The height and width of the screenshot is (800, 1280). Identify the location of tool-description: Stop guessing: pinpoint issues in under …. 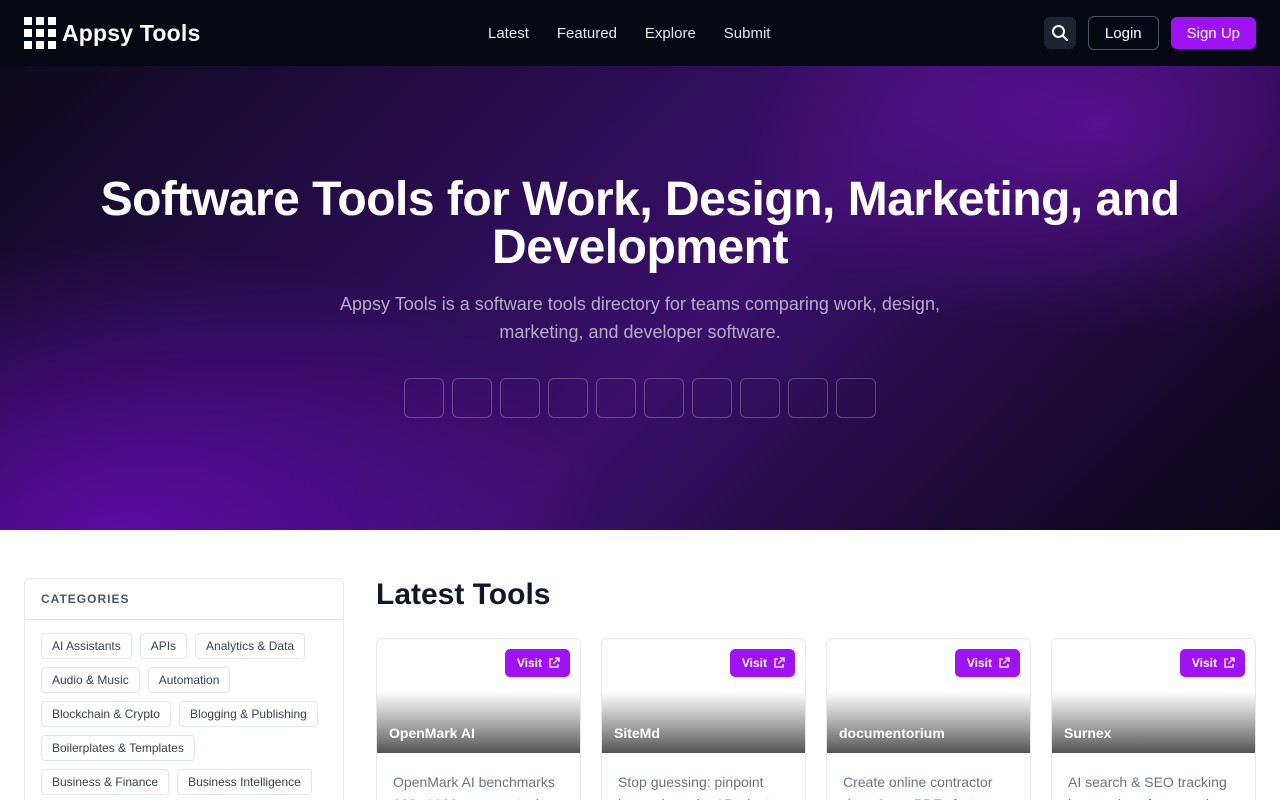
(701, 787).